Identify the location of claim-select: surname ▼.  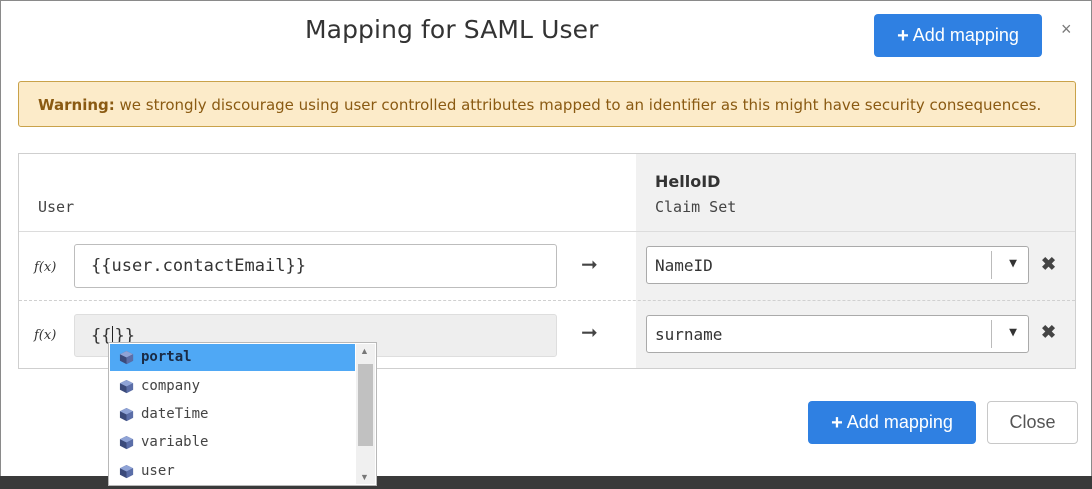
(837, 334).